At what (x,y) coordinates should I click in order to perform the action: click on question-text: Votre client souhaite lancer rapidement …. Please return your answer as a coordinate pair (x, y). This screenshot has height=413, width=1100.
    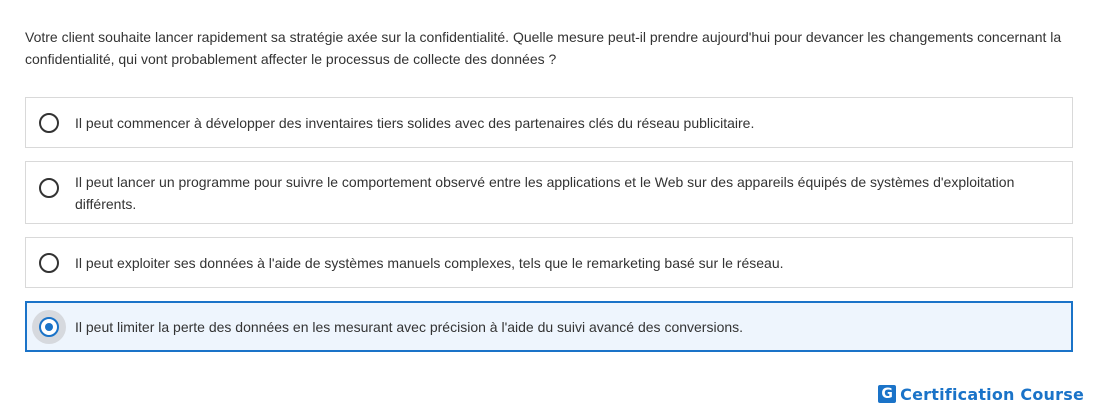
    Looking at the image, I should click on (543, 48).